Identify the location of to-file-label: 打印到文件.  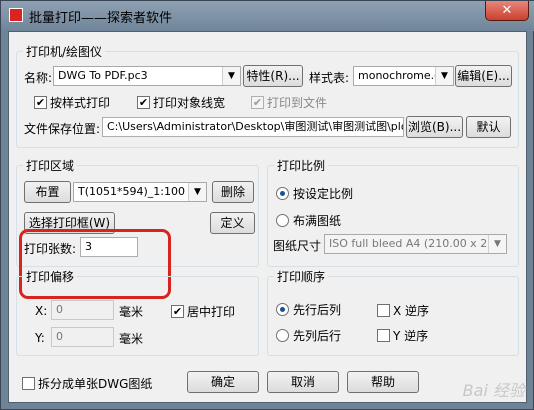
(297, 103).